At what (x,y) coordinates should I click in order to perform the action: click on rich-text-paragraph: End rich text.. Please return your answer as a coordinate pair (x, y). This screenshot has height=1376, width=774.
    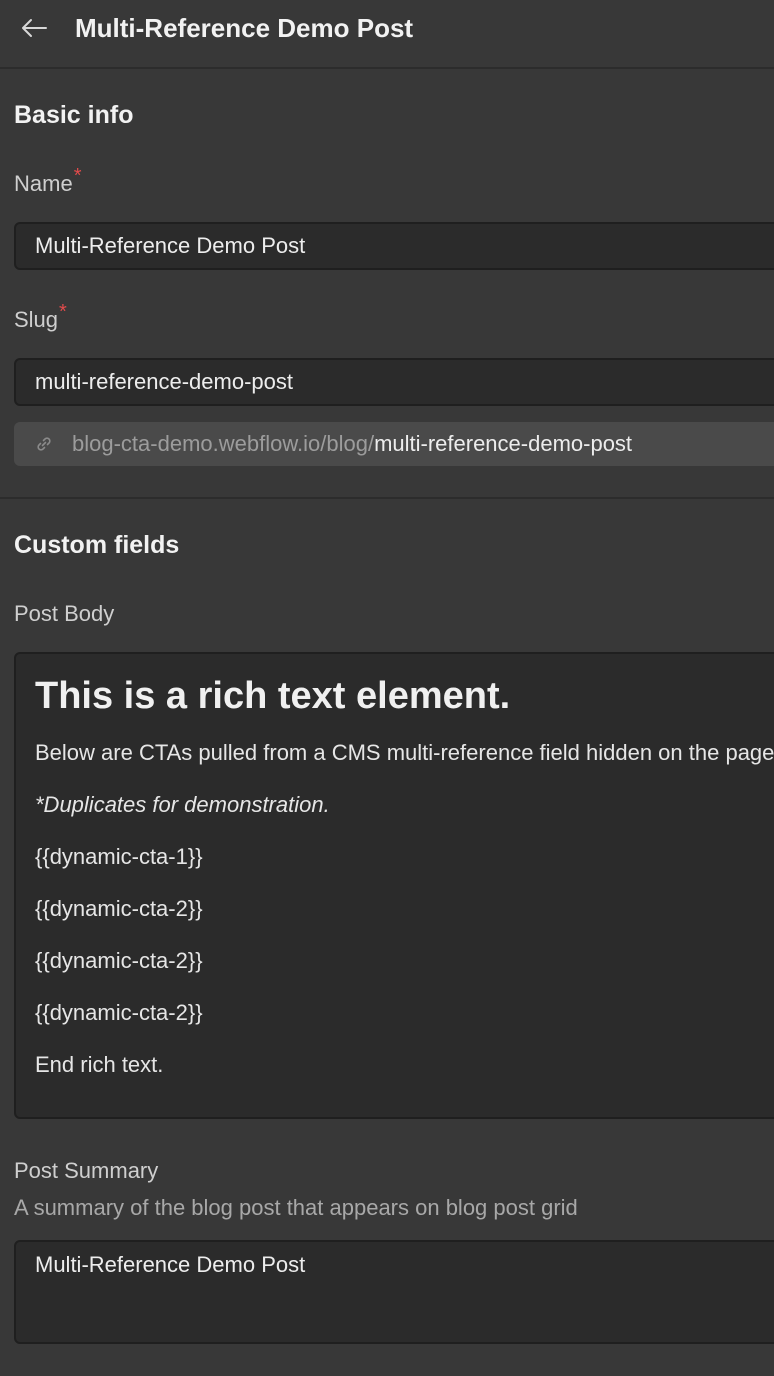
    Looking at the image, I should click on (99, 1064).